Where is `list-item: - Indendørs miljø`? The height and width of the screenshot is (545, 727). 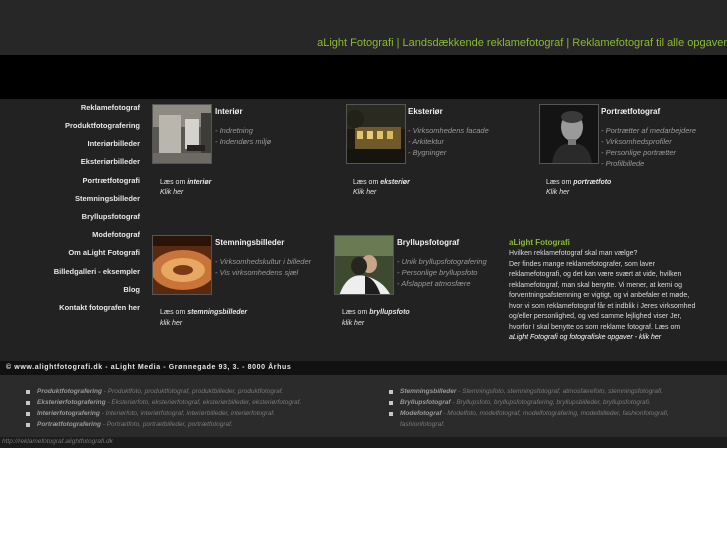
list-item: - Indendørs miljø is located at coordinates (243, 141).